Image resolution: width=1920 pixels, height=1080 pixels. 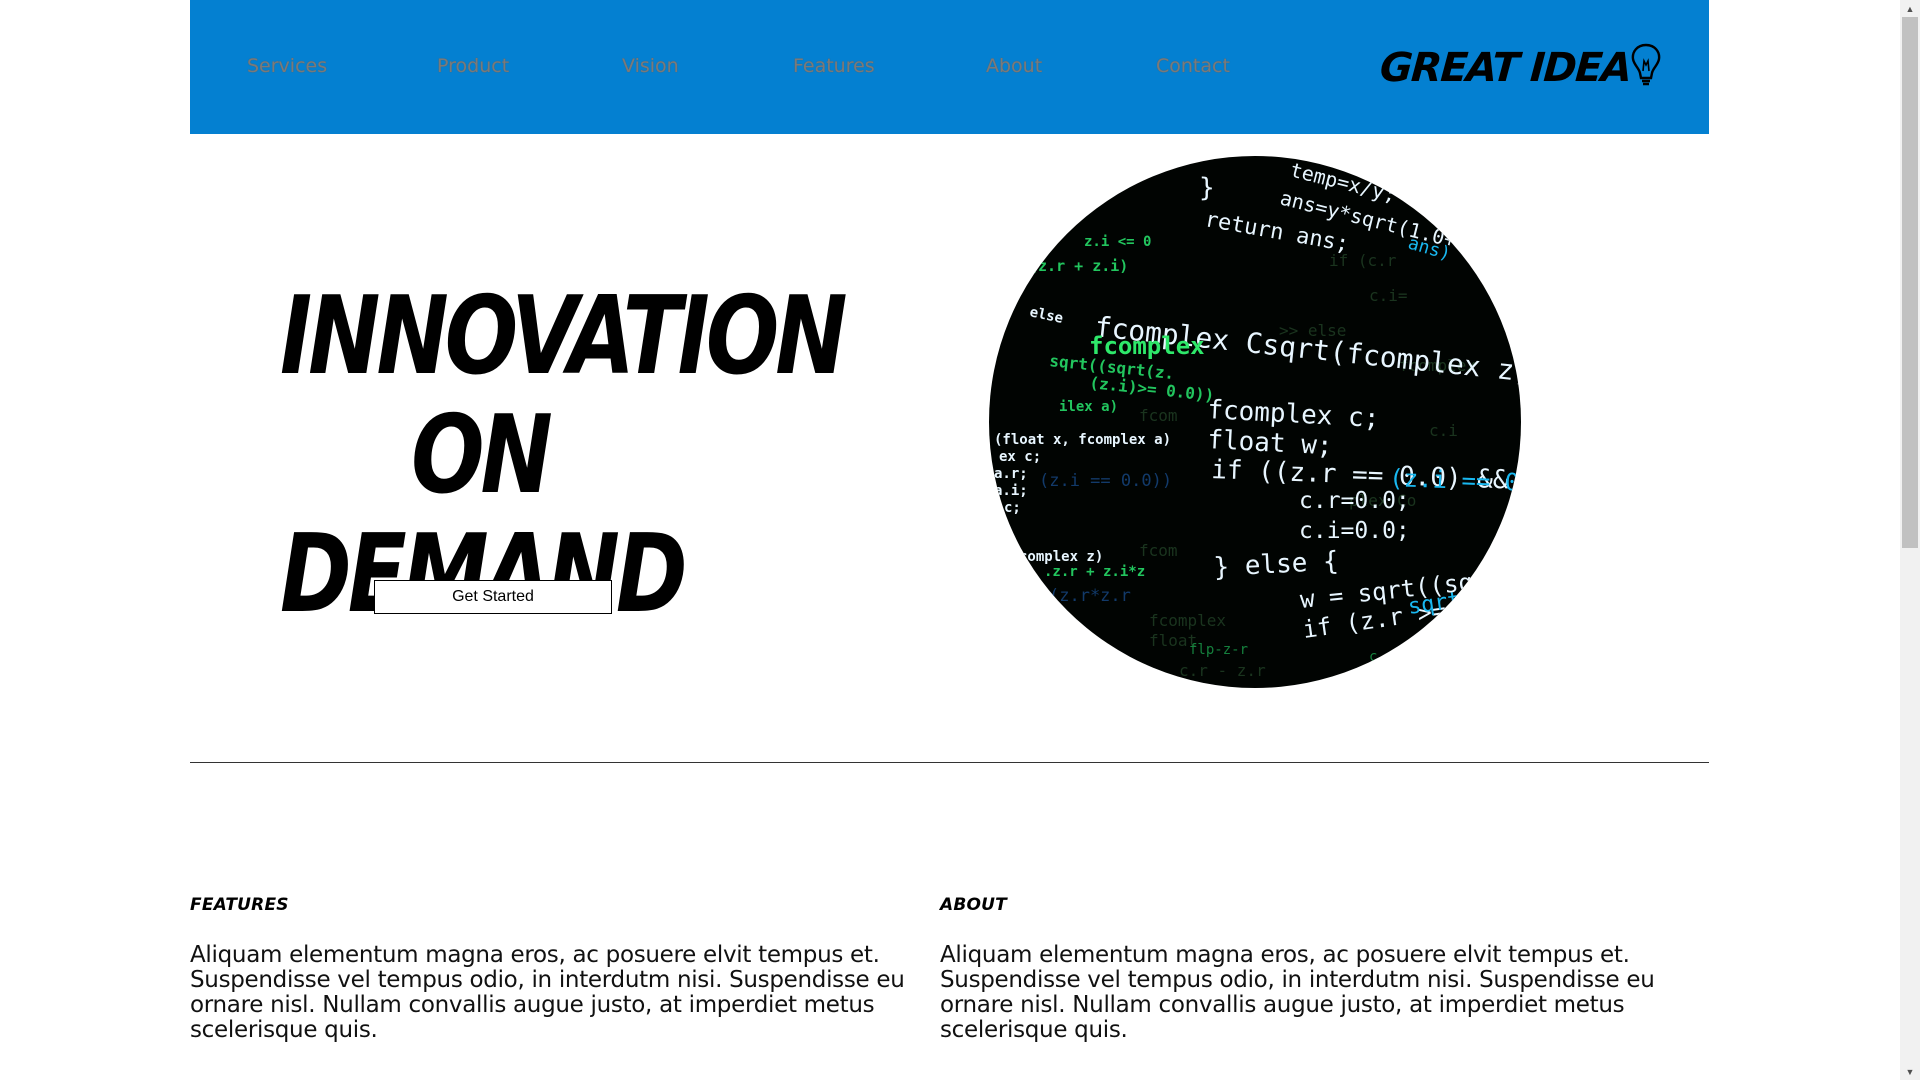 What do you see at coordinates (1411, 657) in the screenshot?
I see `svg-text: c.r >= 0.0` at bounding box center [1411, 657].